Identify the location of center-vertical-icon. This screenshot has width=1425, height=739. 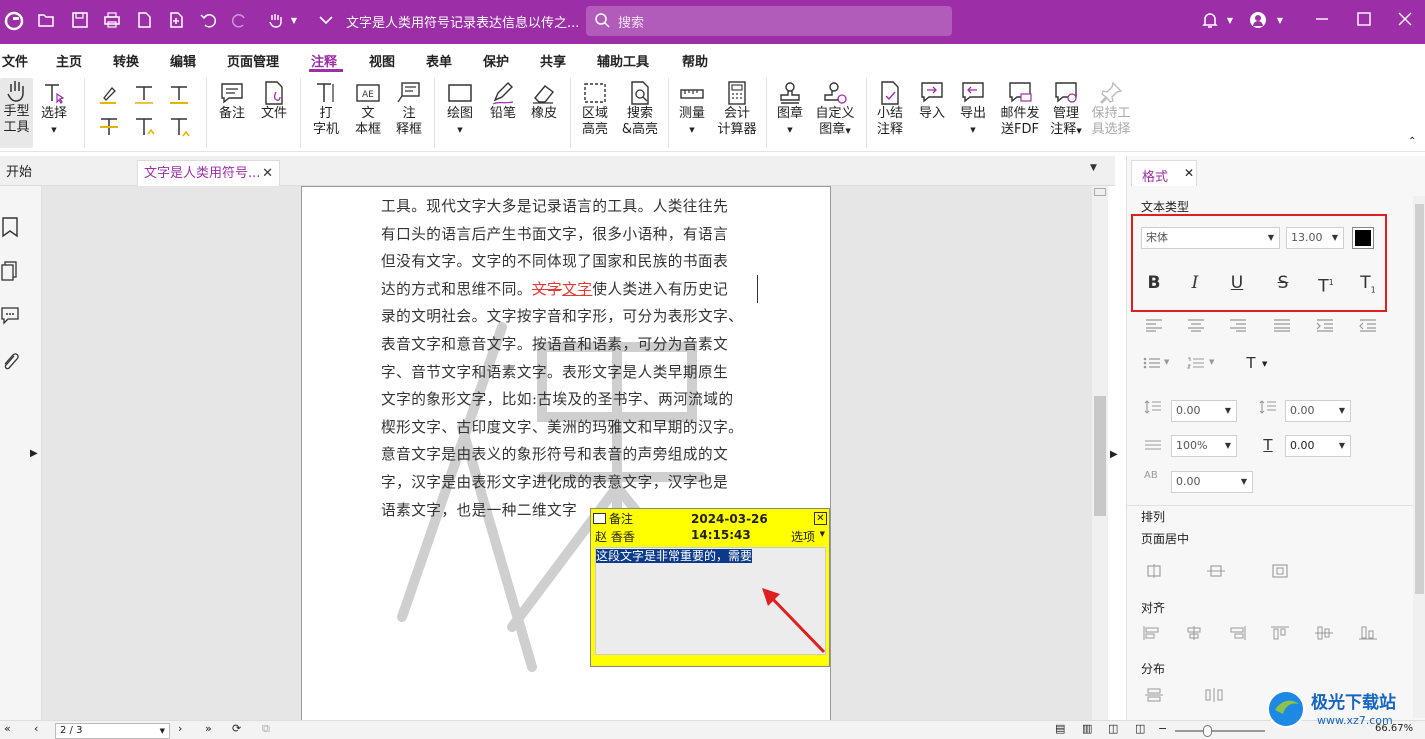
(1216, 571).